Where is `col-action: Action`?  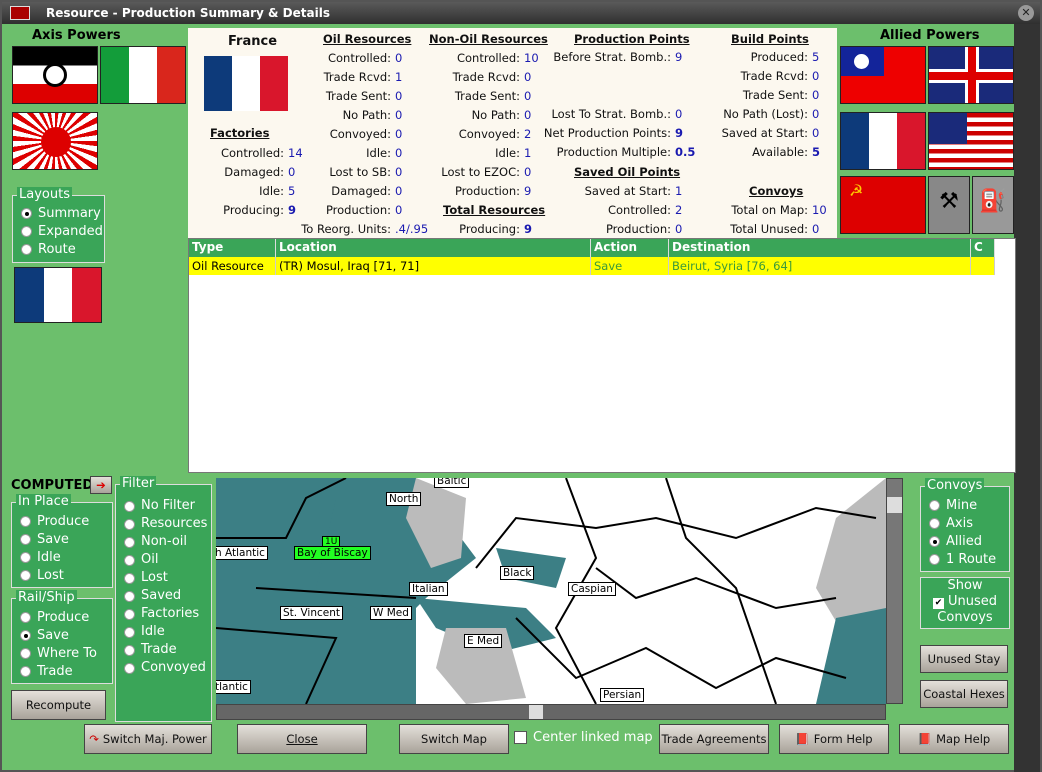
col-action: Action is located at coordinates (630, 248).